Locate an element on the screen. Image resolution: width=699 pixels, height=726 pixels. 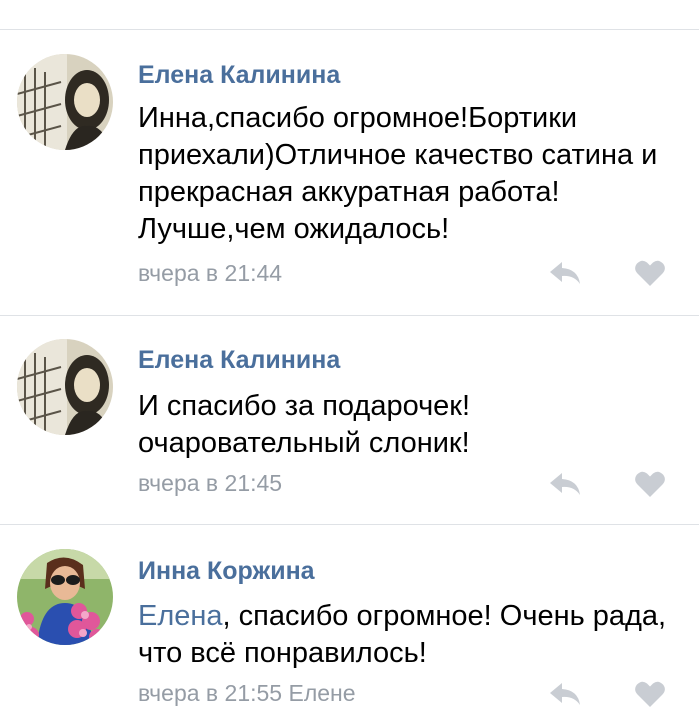
author-name: Инна Коржина is located at coordinates (226, 571).